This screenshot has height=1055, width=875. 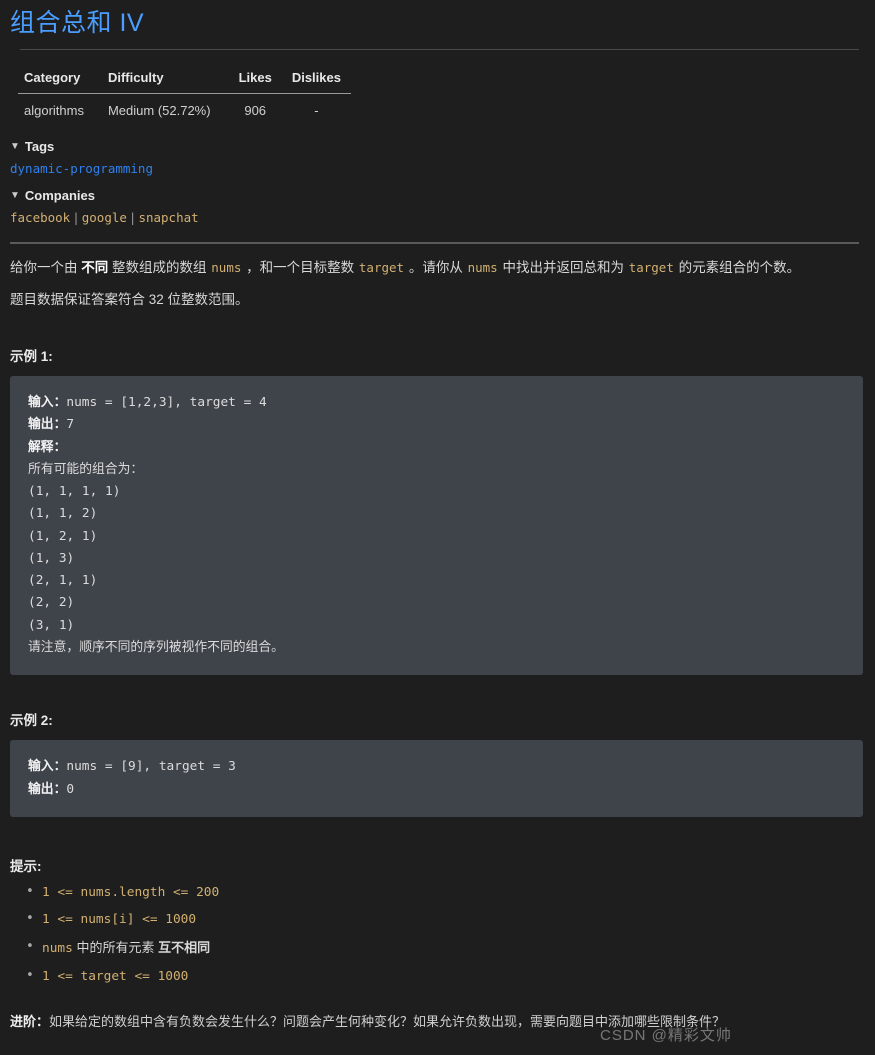 What do you see at coordinates (47, 789) in the screenshot?
I see `example-2-output-label: 输出：` at bounding box center [47, 789].